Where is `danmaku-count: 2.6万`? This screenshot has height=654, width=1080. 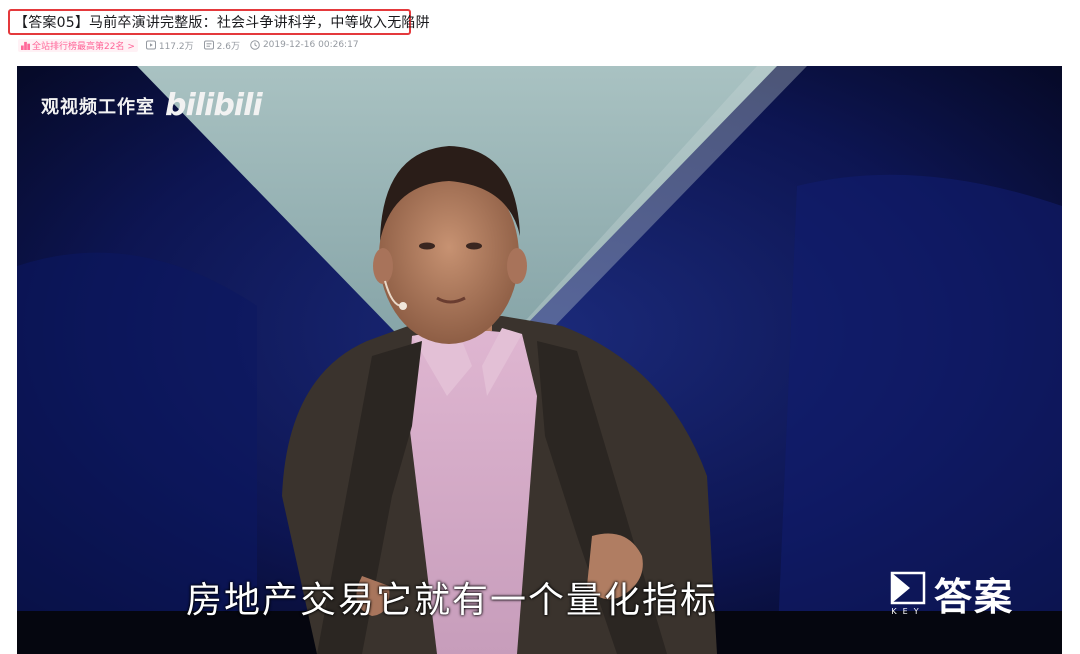
danmaku-count: 2.6万 is located at coordinates (221, 45).